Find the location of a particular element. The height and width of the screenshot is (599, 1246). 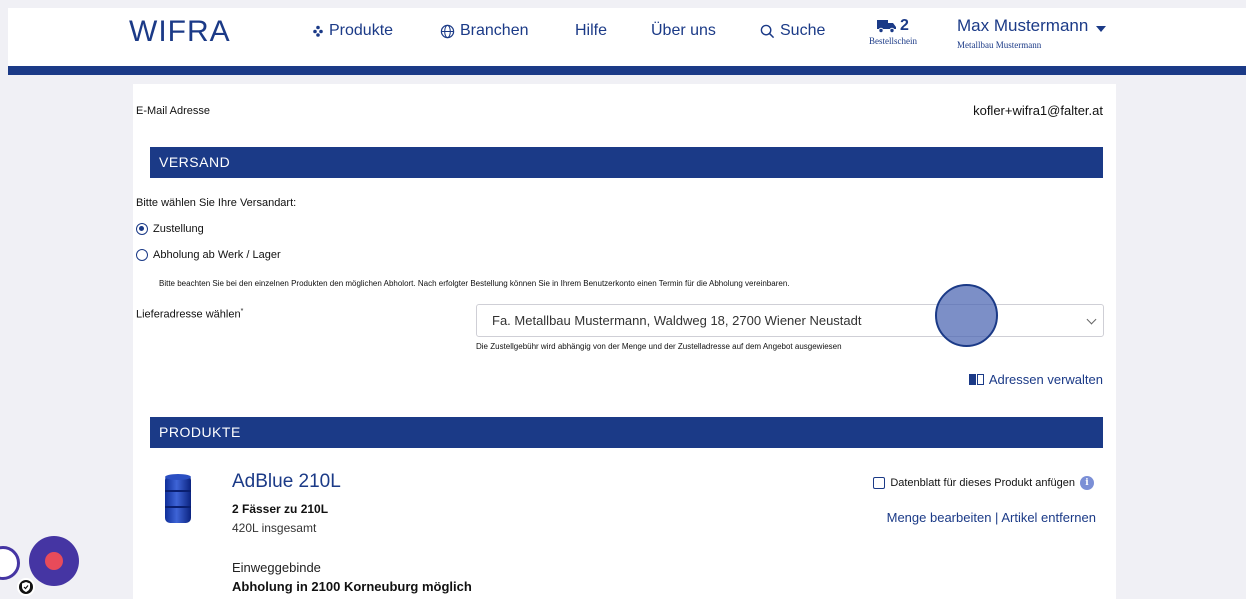

nav-suche: Suche is located at coordinates (792, 31).